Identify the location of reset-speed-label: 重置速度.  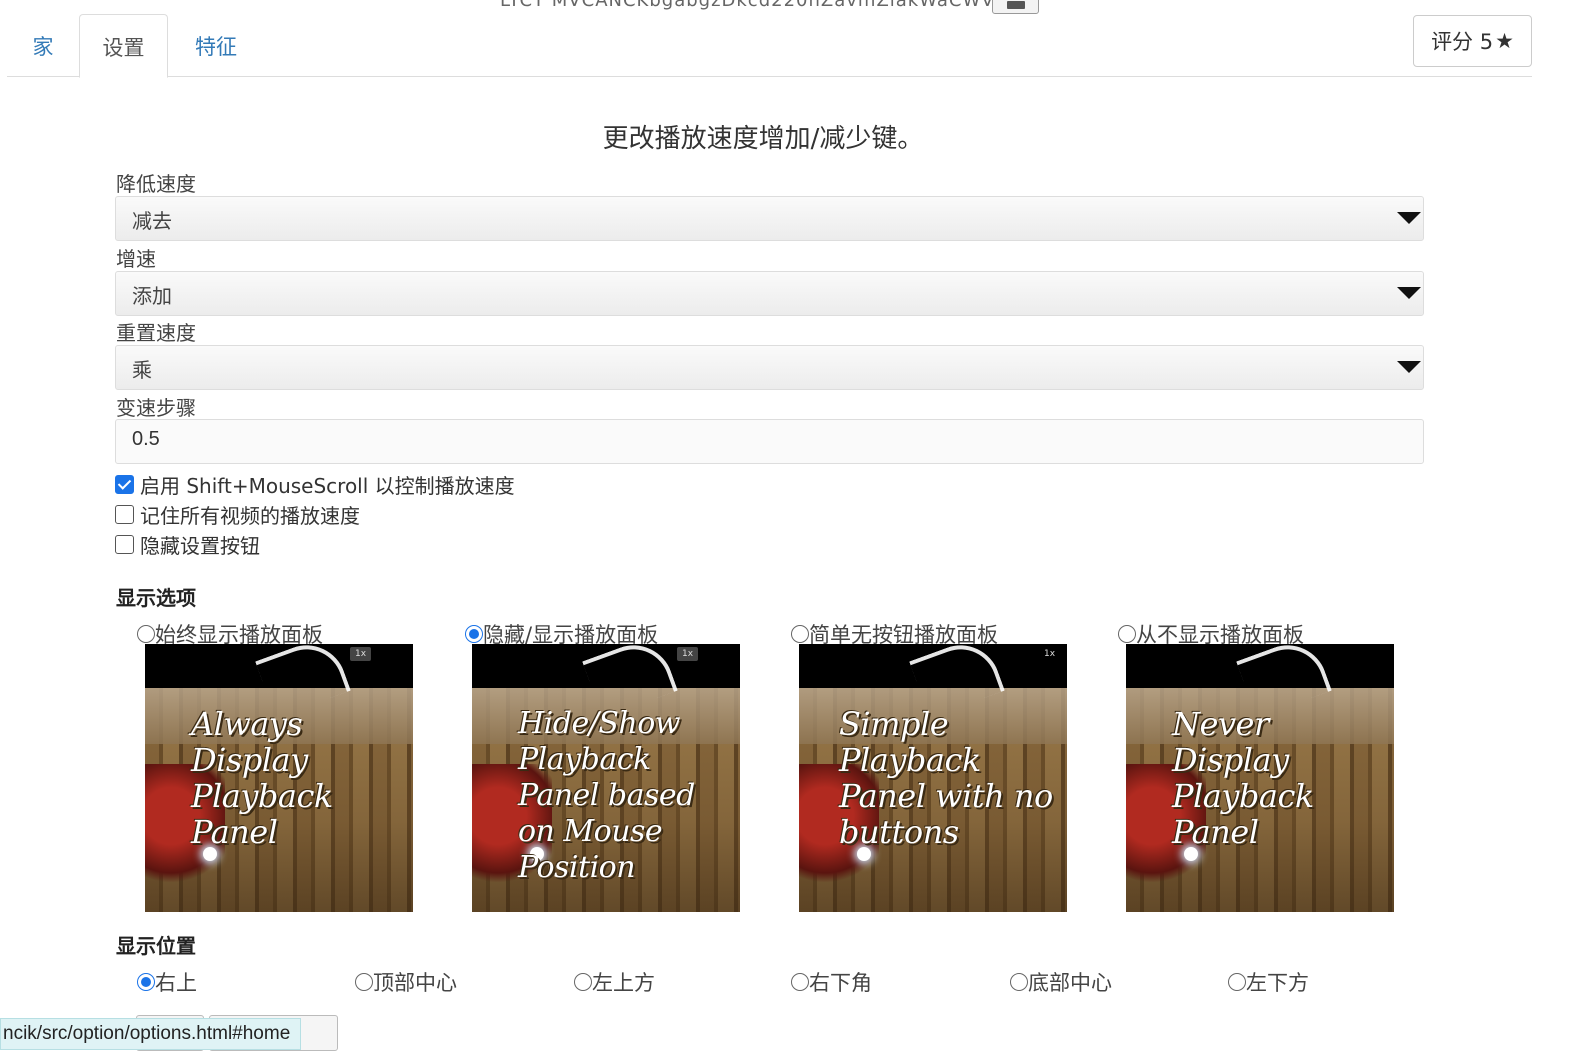
(156, 333).